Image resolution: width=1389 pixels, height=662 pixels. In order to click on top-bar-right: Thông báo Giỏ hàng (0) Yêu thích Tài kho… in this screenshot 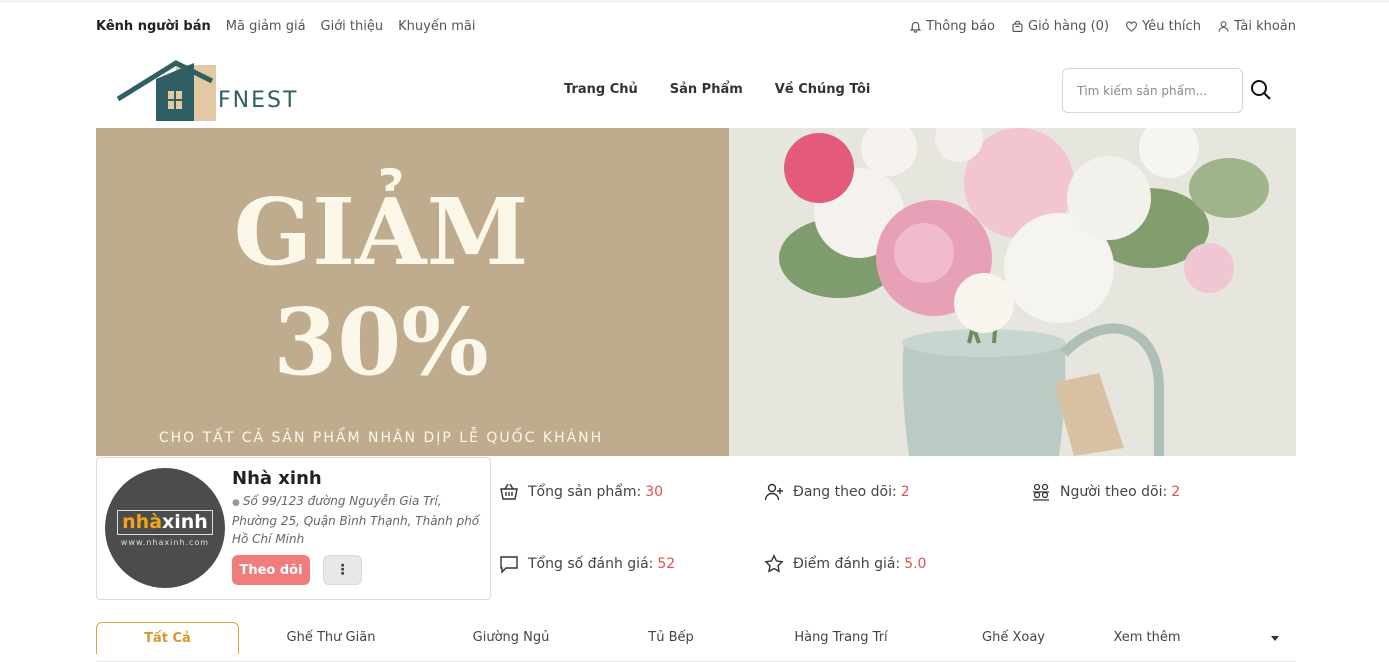, I will do `click(1094, 26)`.